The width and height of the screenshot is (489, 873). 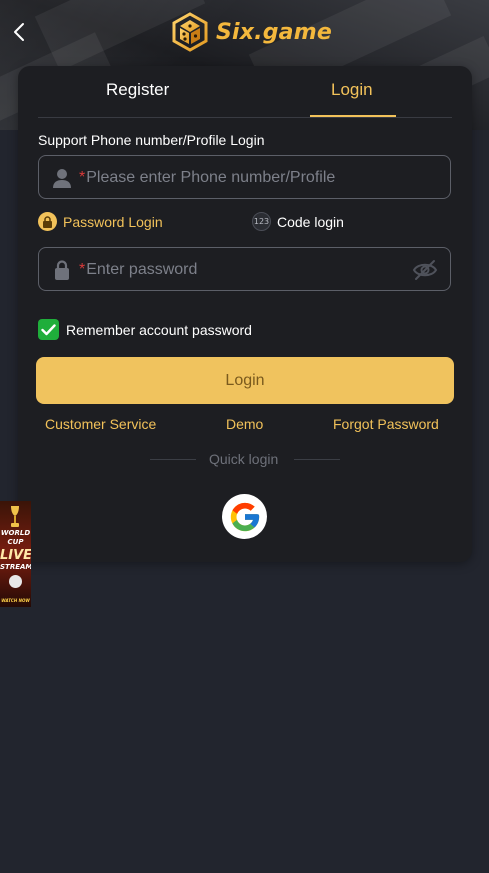 What do you see at coordinates (261, 221) in the screenshot?
I see `code-123-icon: 123` at bounding box center [261, 221].